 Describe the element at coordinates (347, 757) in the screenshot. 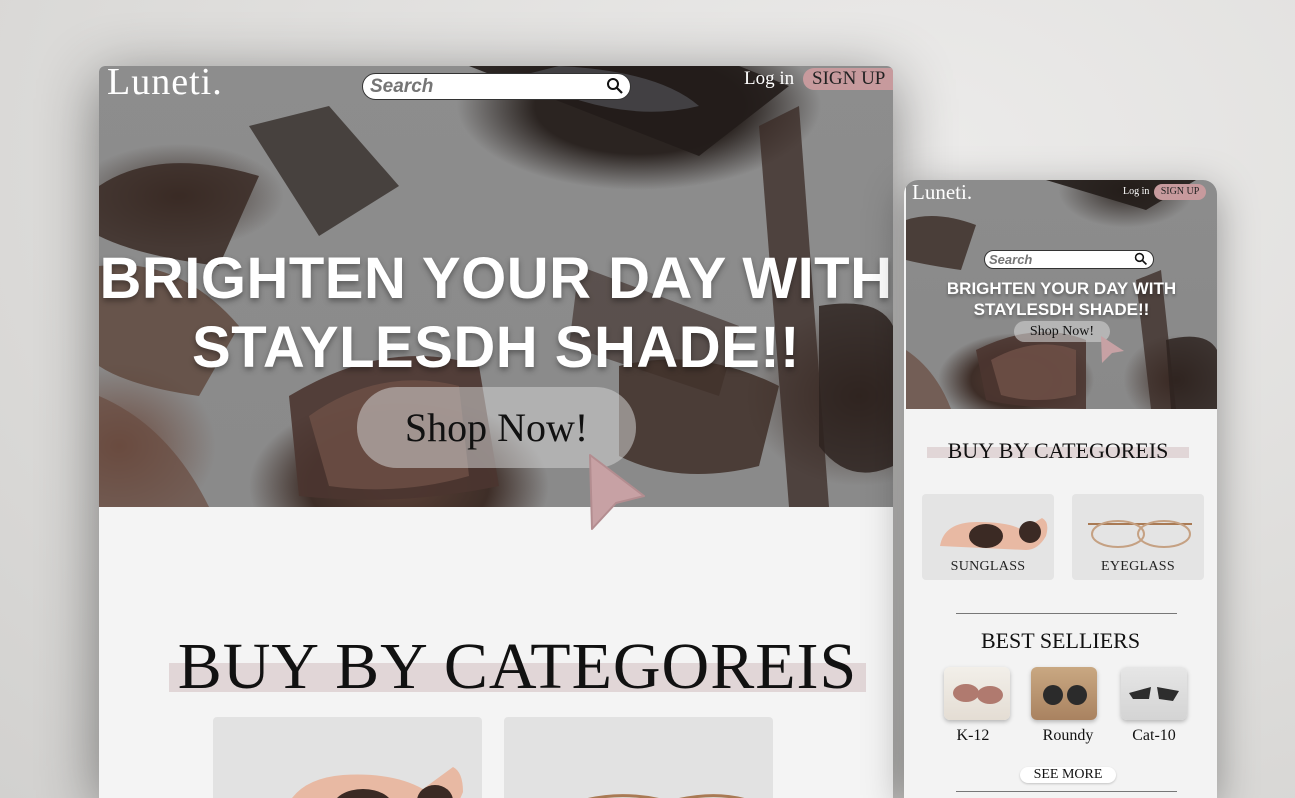

I see `category-card-sunglass` at that location.